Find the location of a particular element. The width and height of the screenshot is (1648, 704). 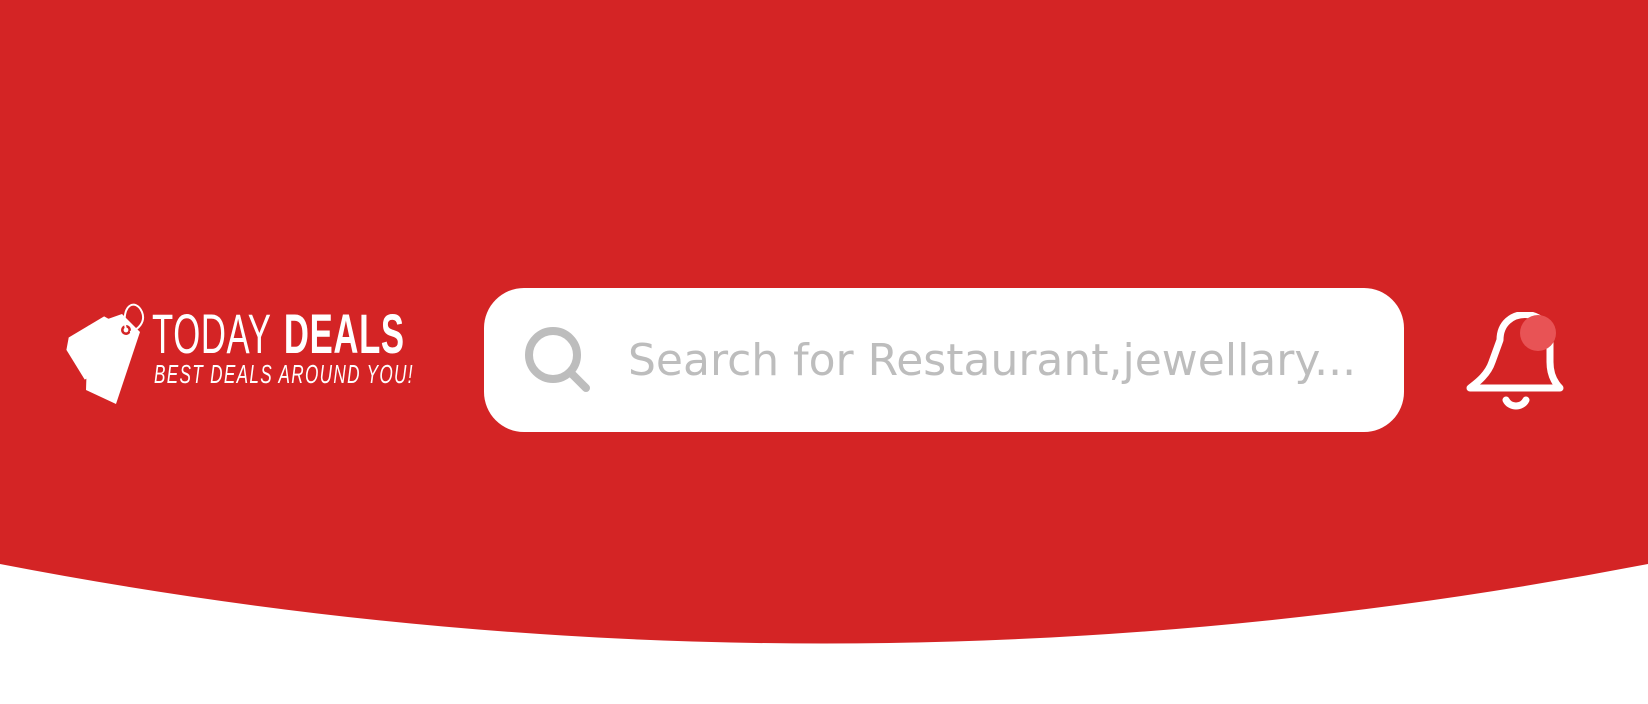

brand-logo: TODAY DEALS BEST DEALS AROUND YOU! is located at coordinates (249, 355).